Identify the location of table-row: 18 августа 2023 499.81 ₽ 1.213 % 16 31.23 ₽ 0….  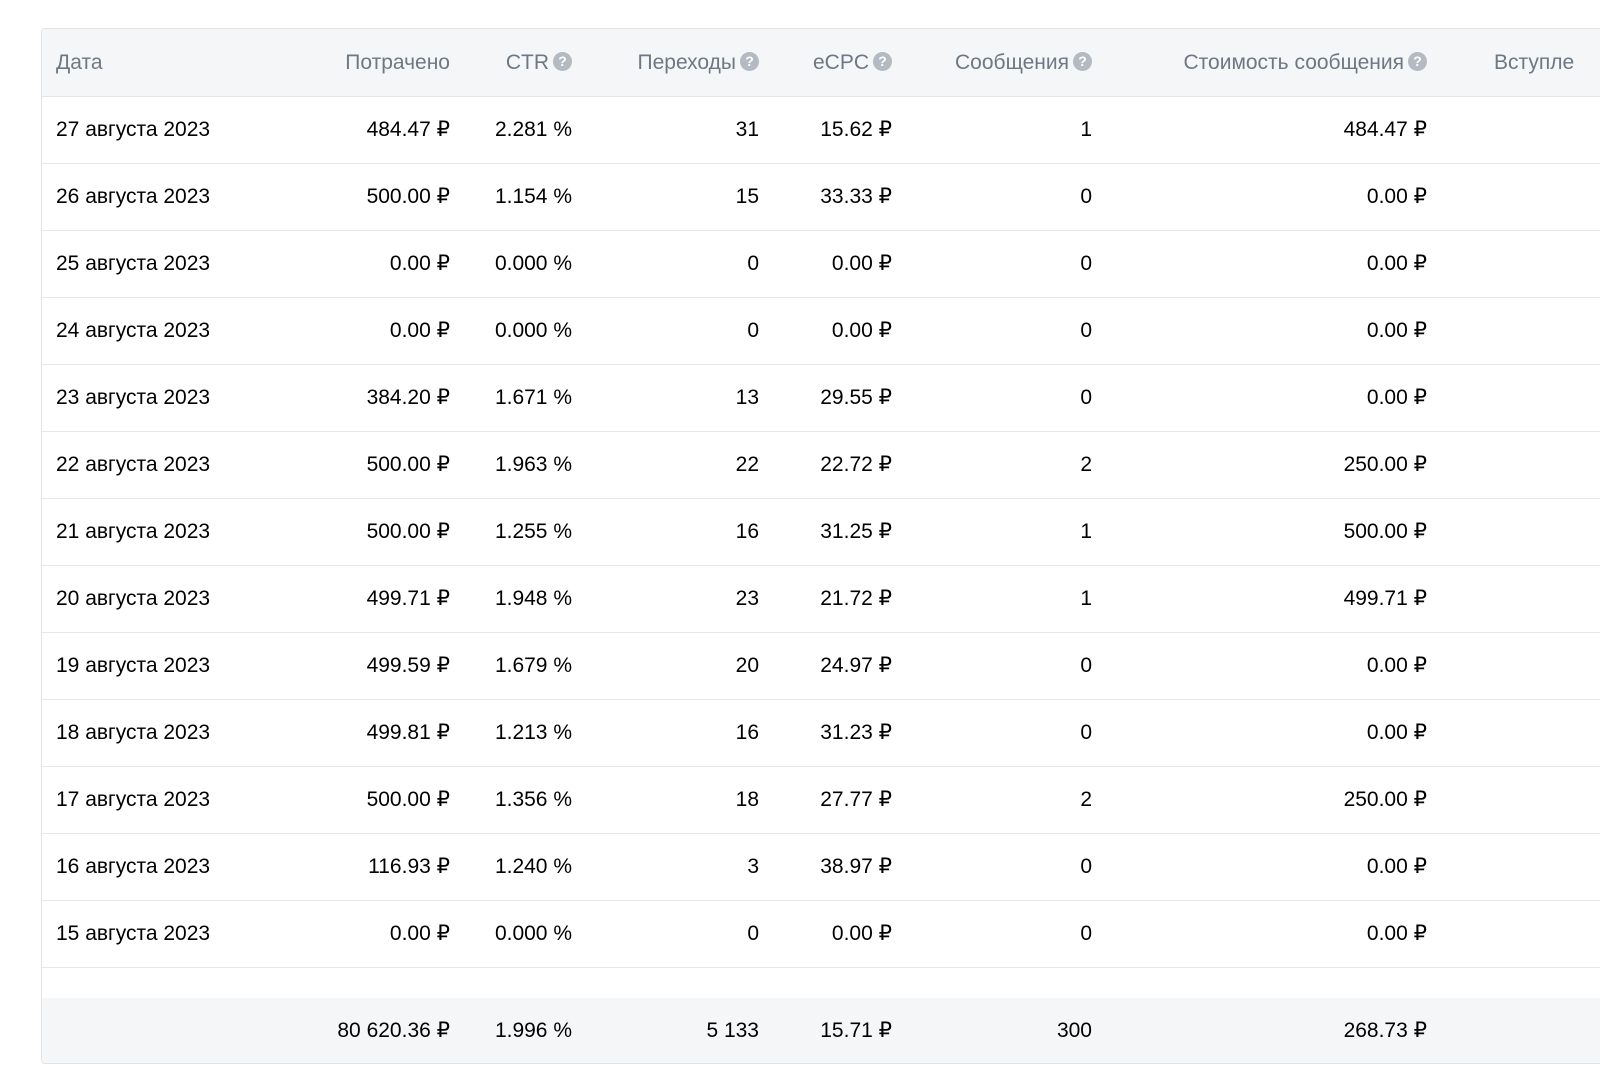
(821, 733).